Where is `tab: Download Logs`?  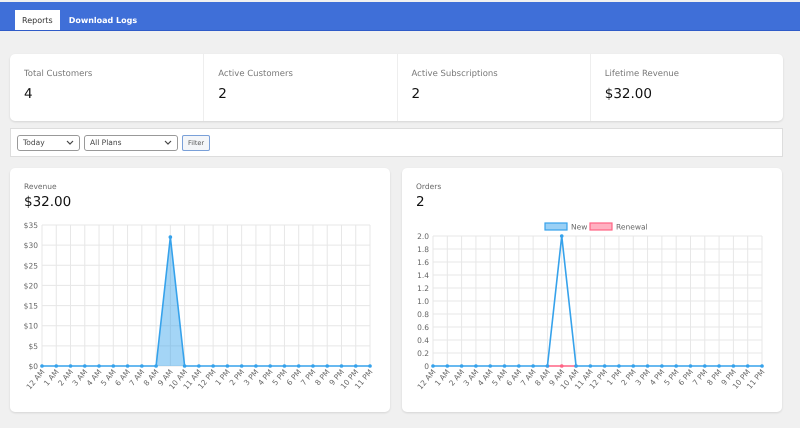 tab: Download Logs is located at coordinates (103, 20).